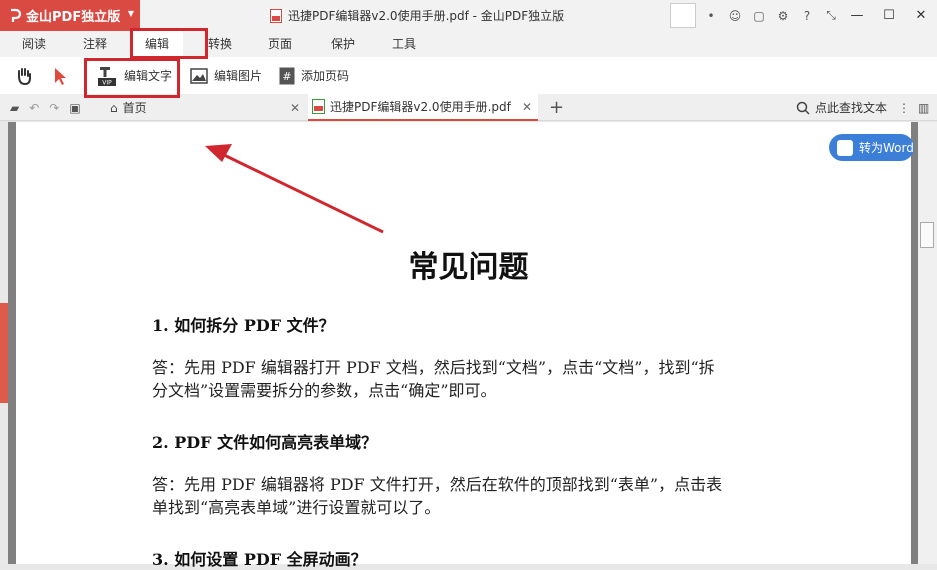 The height and width of the screenshot is (570, 937). I want to click on arrow-line, so click(302, 193).